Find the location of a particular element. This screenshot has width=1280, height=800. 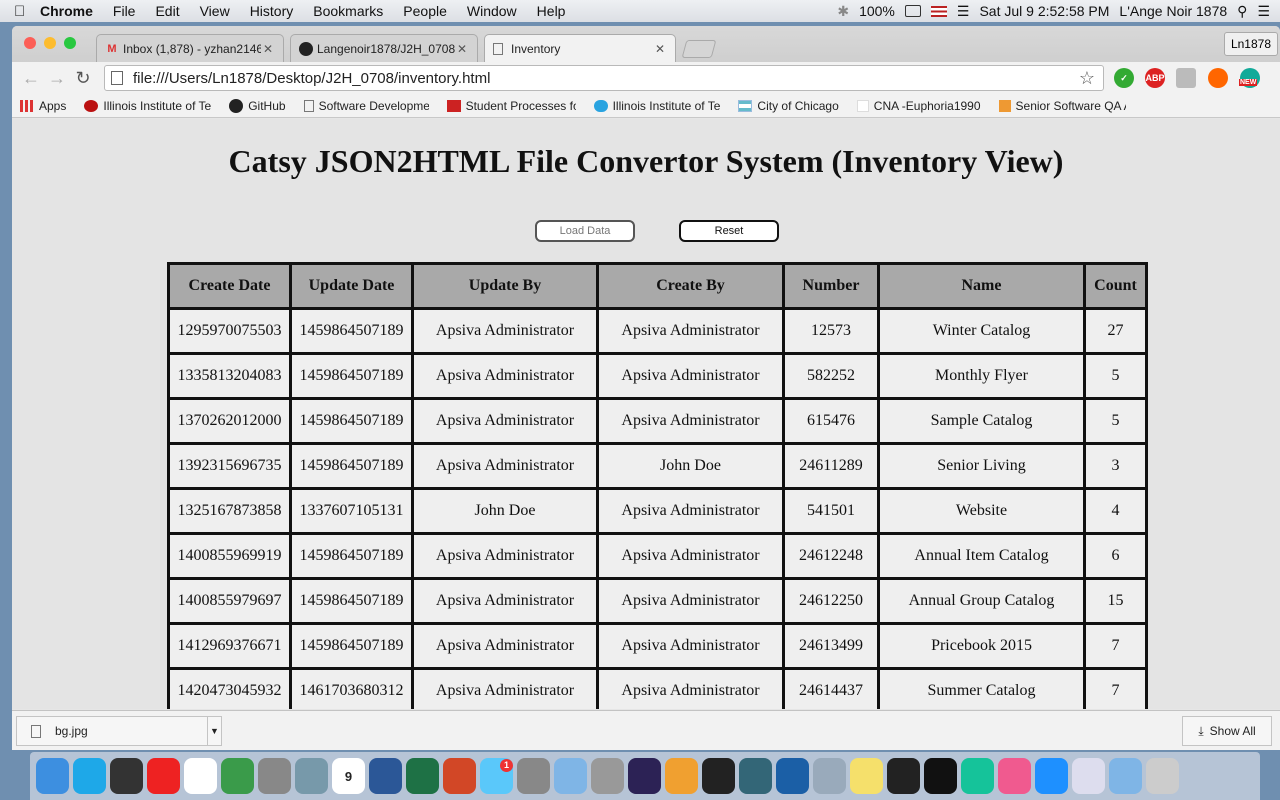

virtualbox-icon is located at coordinates (570, 776).